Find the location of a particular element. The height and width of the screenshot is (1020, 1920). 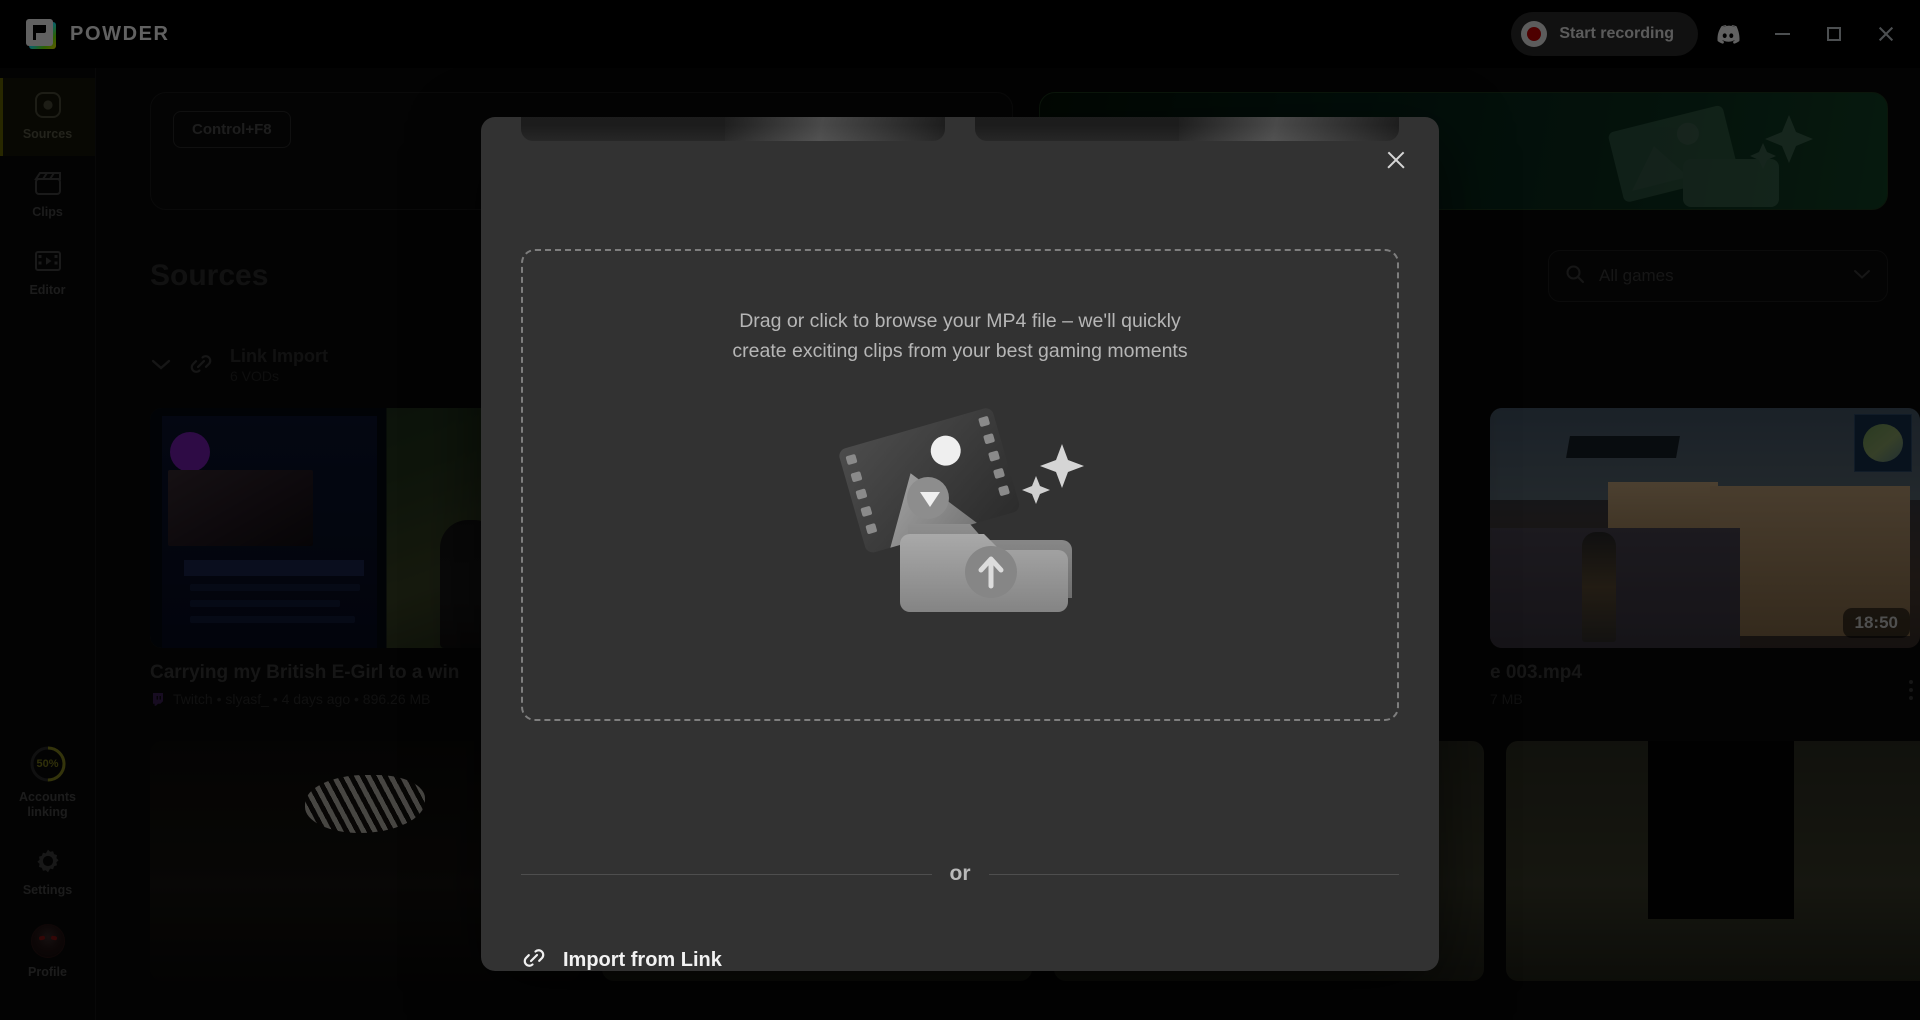

divider-line-right is located at coordinates (1193, 874).